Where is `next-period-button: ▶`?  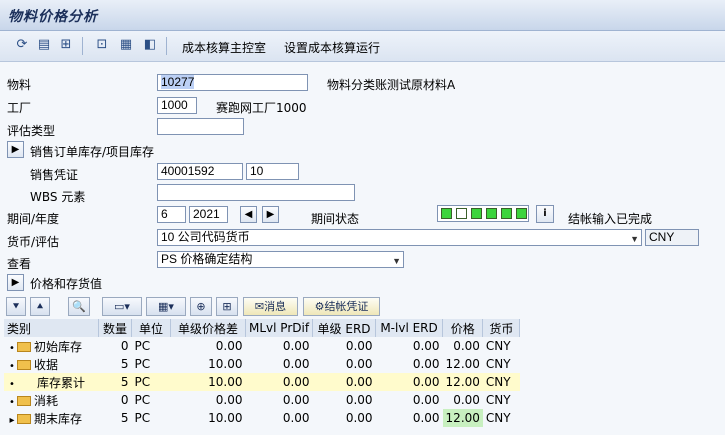
next-period-button: ▶ is located at coordinates (270, 214).